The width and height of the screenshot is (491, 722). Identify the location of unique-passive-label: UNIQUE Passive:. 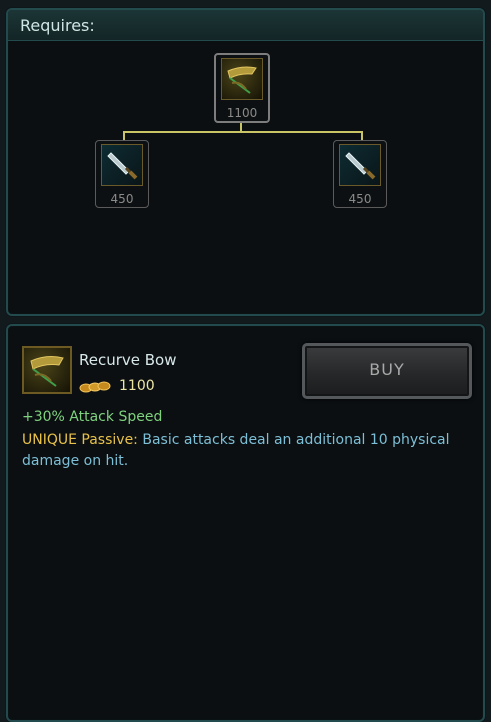
(80, 440).